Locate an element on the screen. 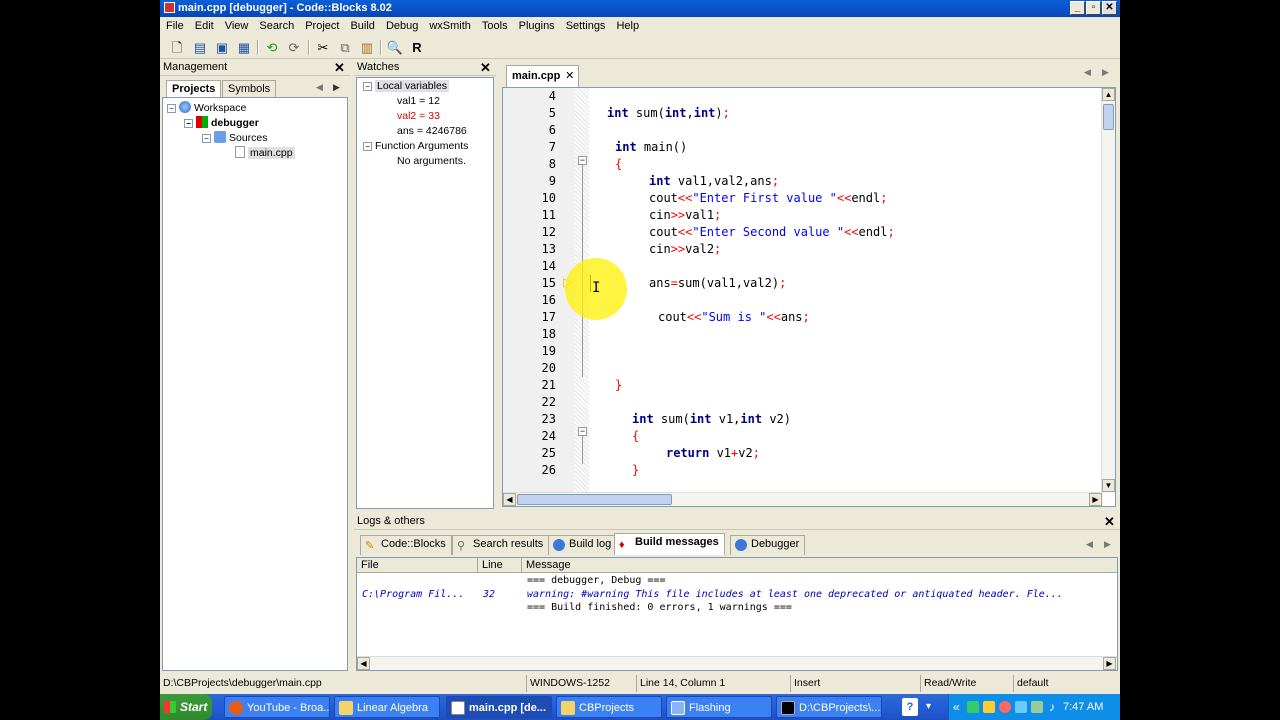  maximize-button: ▫ is located at coordinates (1093, 8).